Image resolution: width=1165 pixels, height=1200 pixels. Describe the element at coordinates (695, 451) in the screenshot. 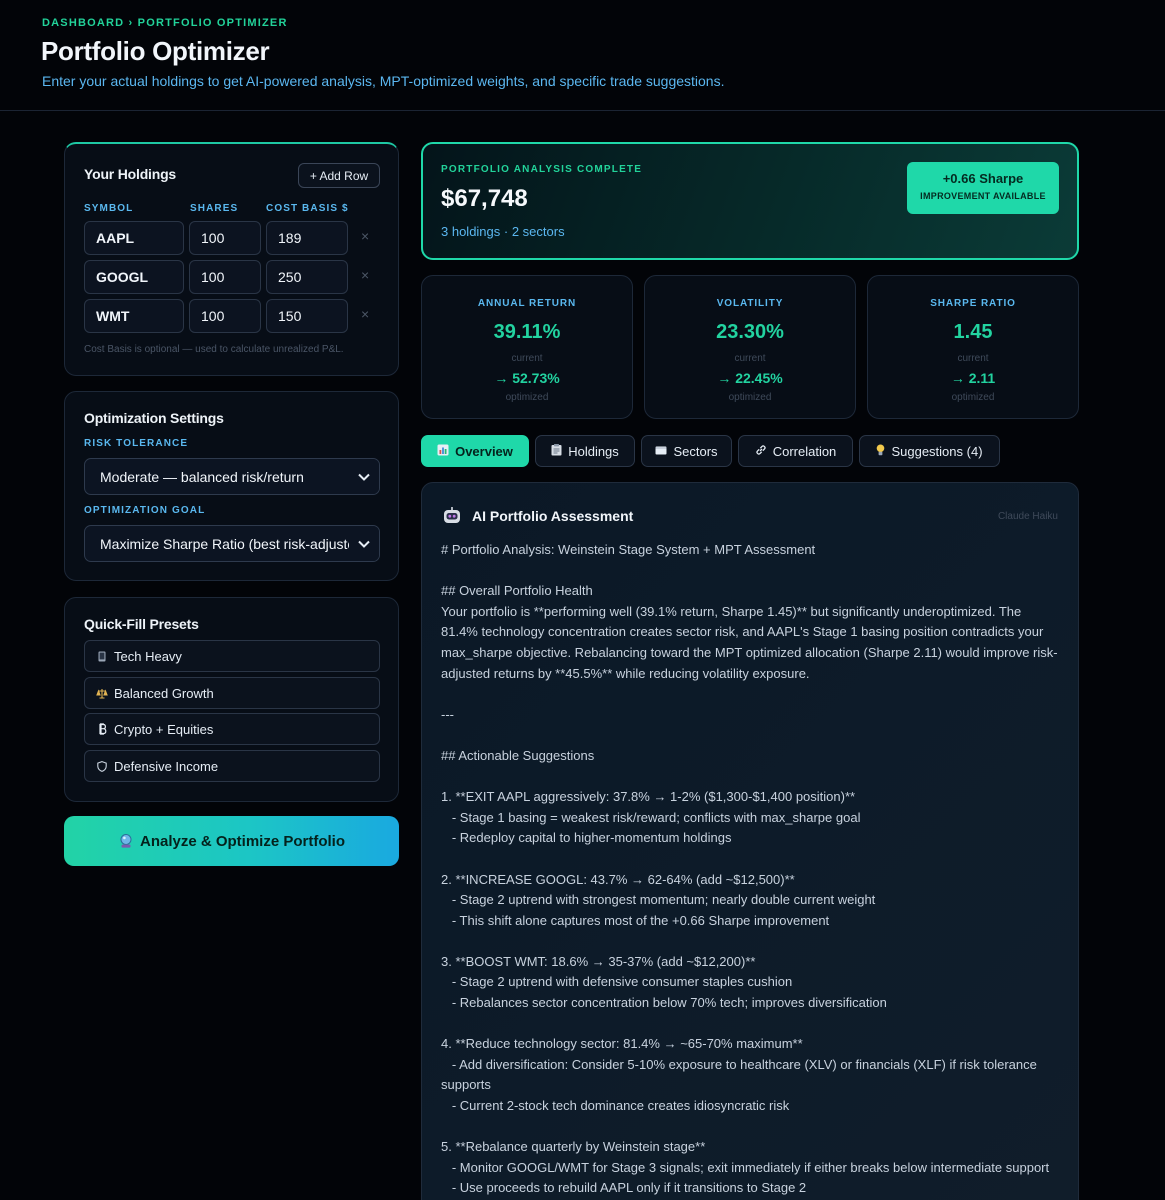

I see `tab-label: Sectors` at that location.